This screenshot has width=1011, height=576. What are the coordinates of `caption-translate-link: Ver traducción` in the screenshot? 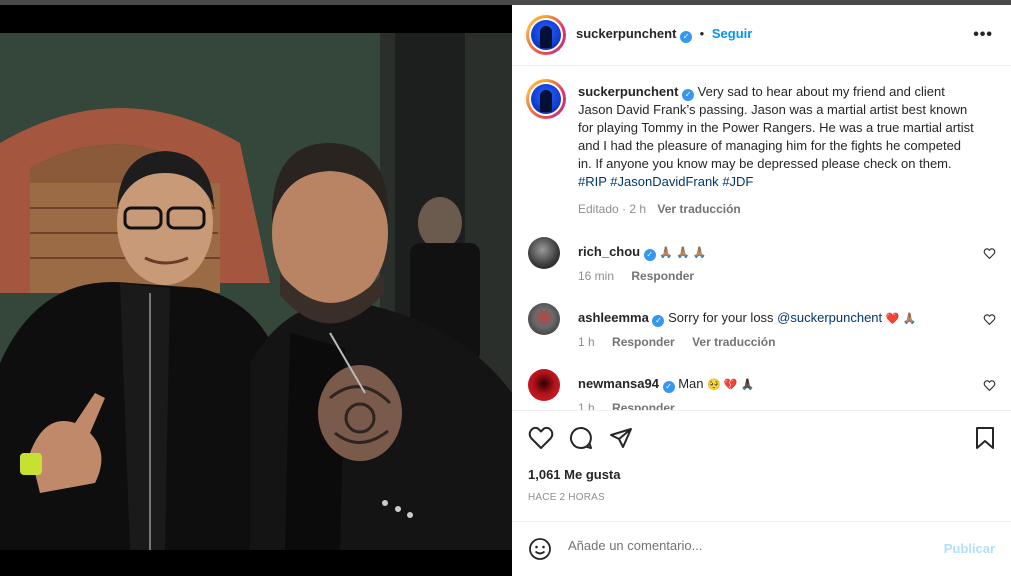 It's located at (698, 209).